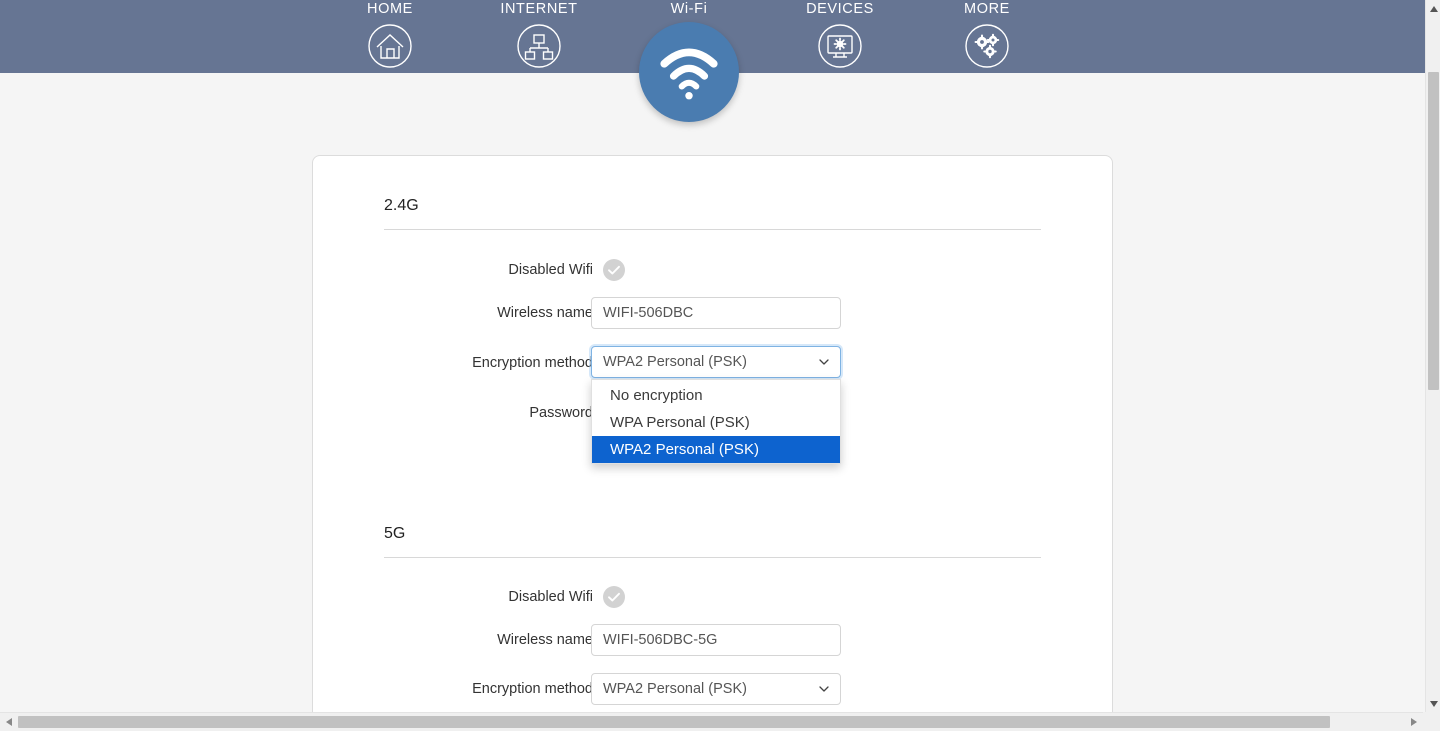  I want to click on nav-item-wifi: Wi-Fi, so click(689, 65).